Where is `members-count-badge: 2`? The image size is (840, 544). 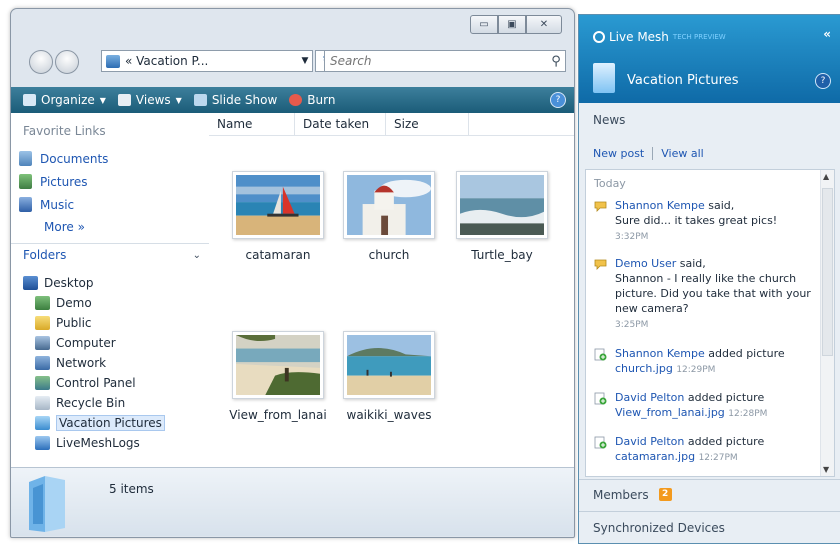
members-count-badge: 2 is located at coordinates (665, 494).